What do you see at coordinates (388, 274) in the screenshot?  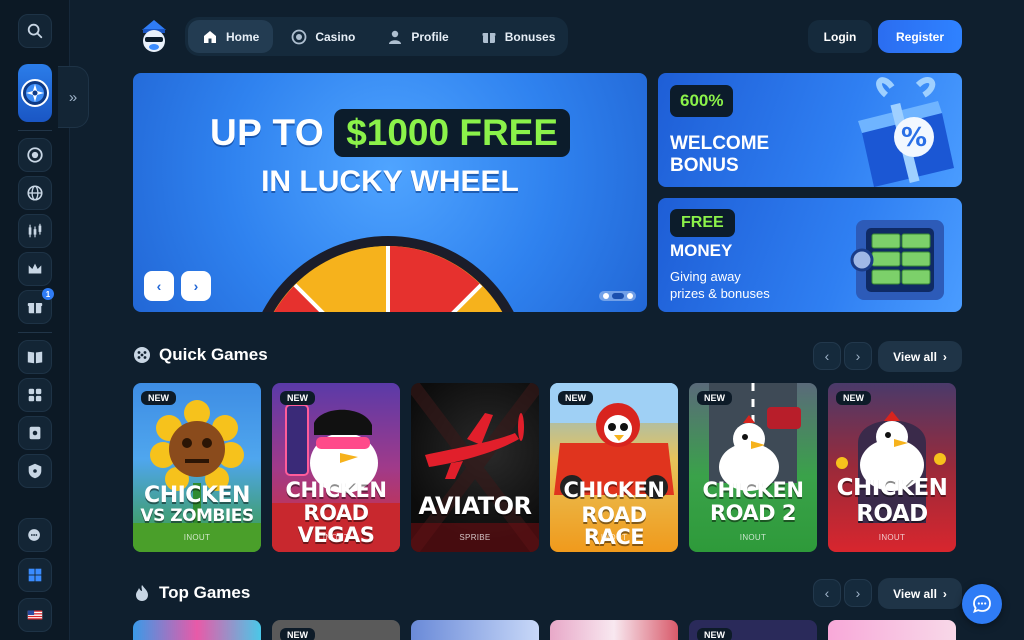 I see `lucky-wheel-image` at bounding box center [388, 274].